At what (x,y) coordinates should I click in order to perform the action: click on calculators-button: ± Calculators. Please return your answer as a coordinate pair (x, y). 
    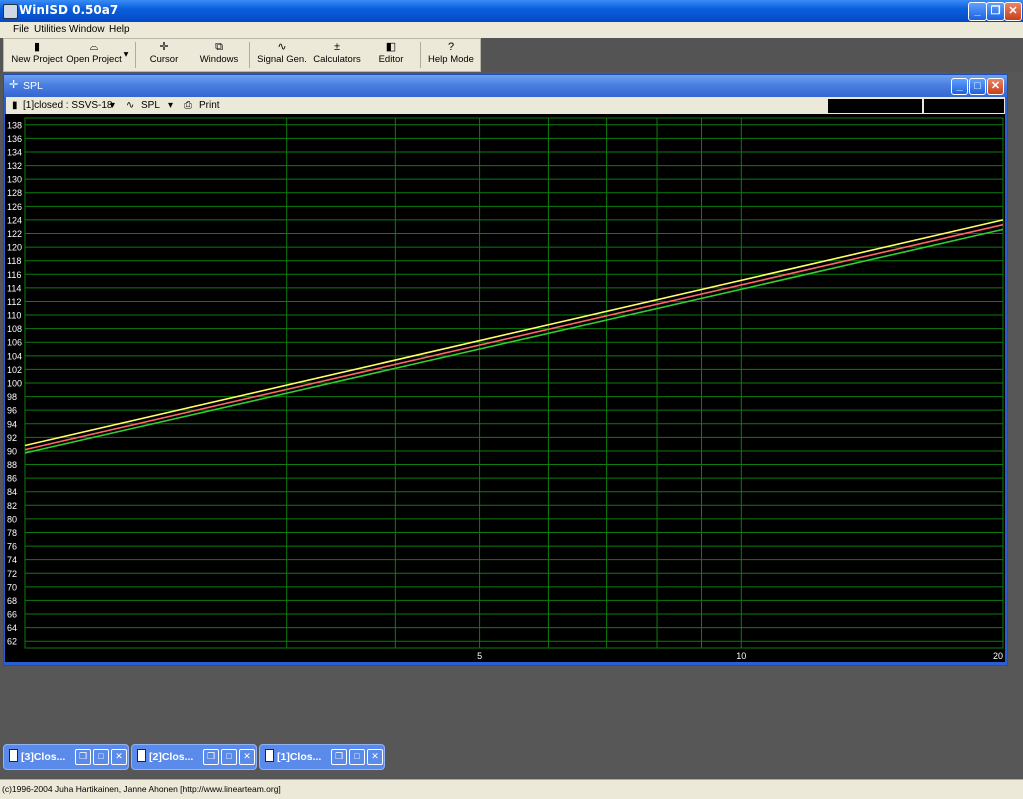
    Looking at the image, I should click on (337, 53).